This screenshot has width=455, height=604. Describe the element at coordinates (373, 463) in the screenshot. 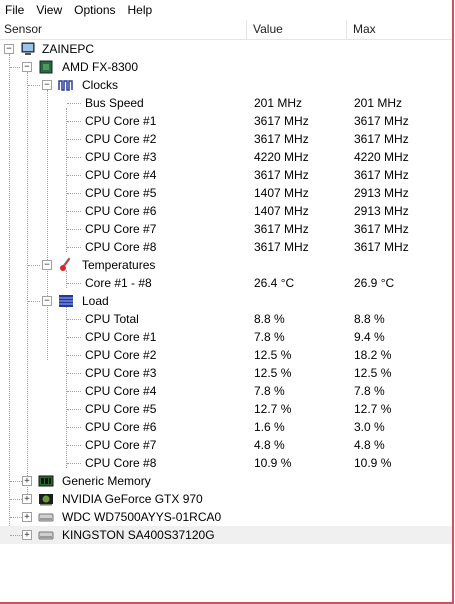

I see `sensor-max: 10.9 %` at that location.